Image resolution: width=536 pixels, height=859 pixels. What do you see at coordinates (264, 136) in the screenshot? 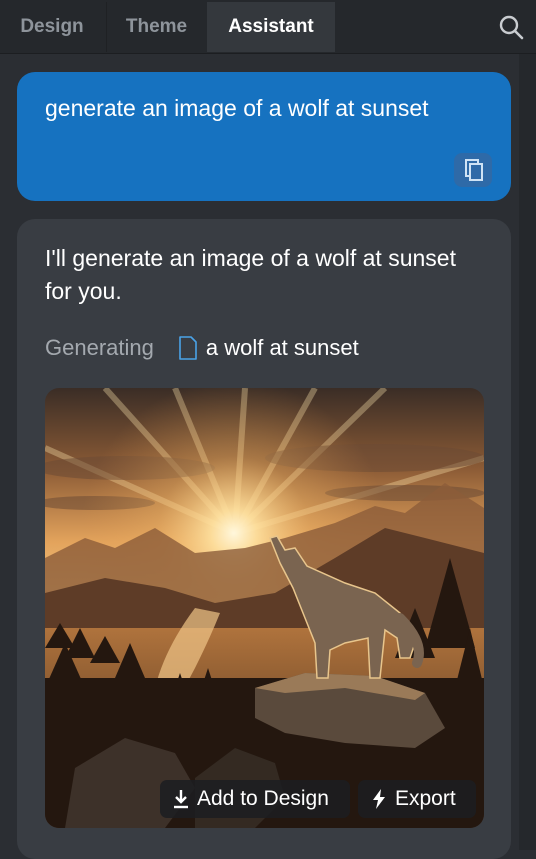
I see `user-message-bubble: generate an image of a wolf at sunset` at bounding box center [264, 136].